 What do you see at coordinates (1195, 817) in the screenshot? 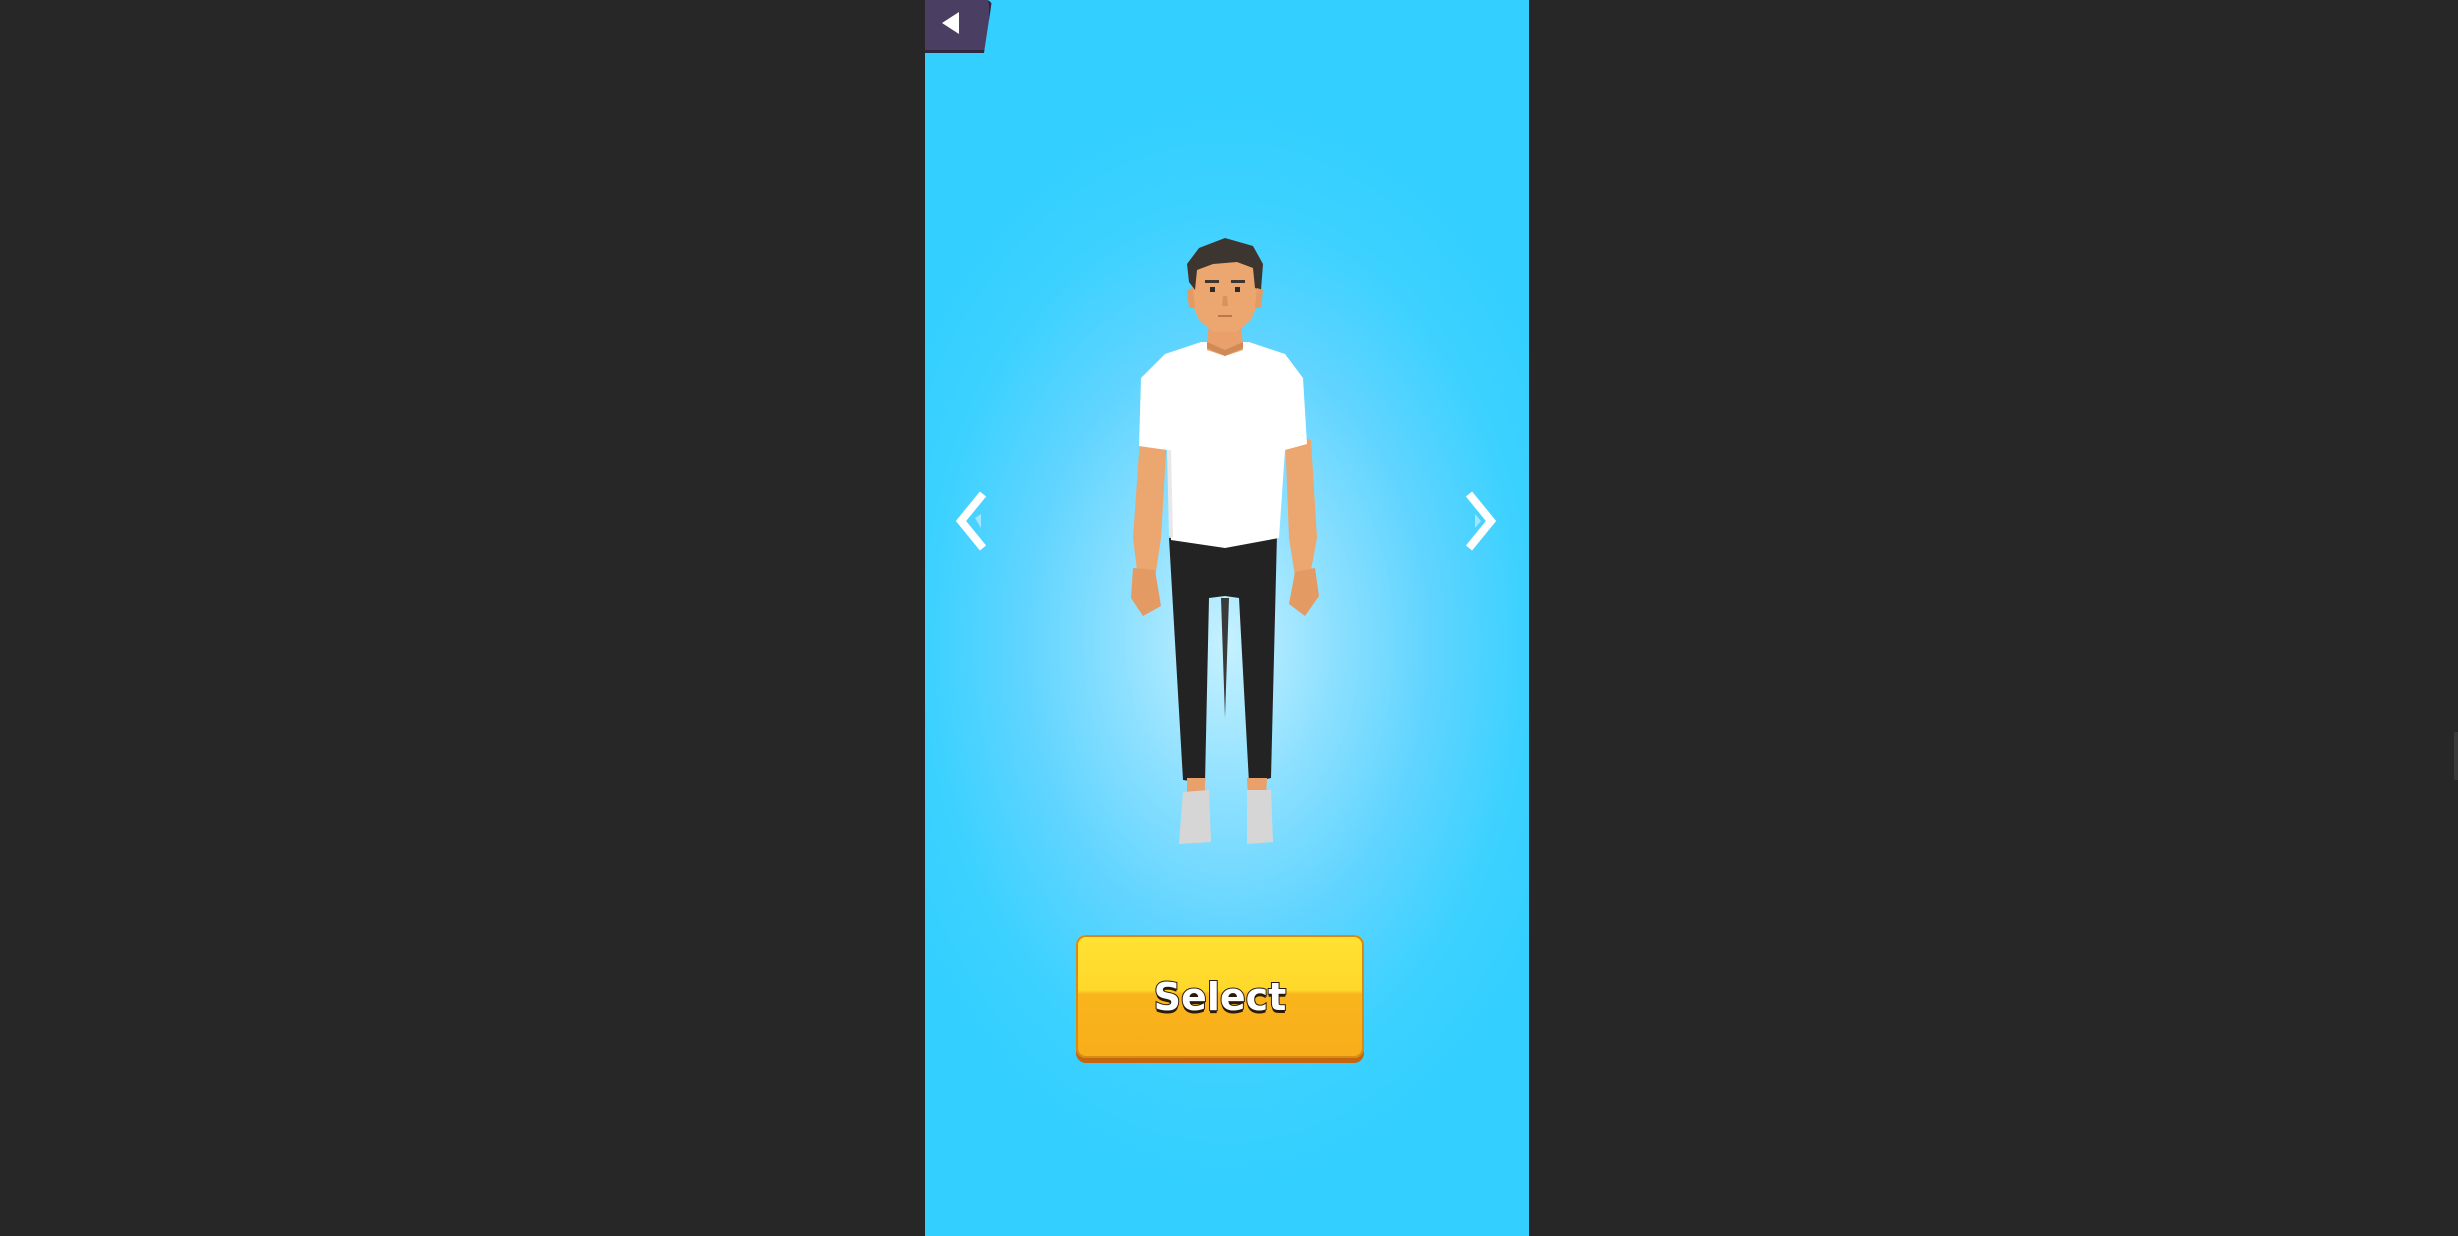
I see `character-left-shoe` at bounding box center [1195, 817].